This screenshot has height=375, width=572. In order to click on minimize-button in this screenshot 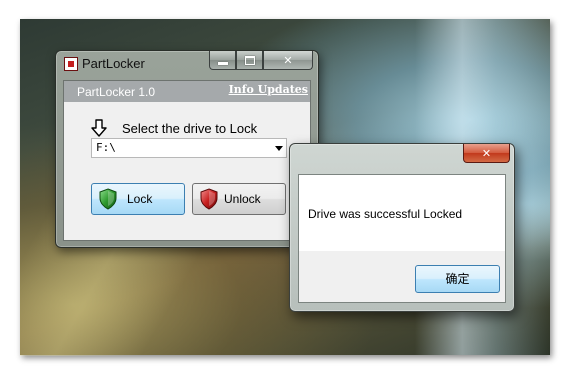, I will do `click(222, 60)`.